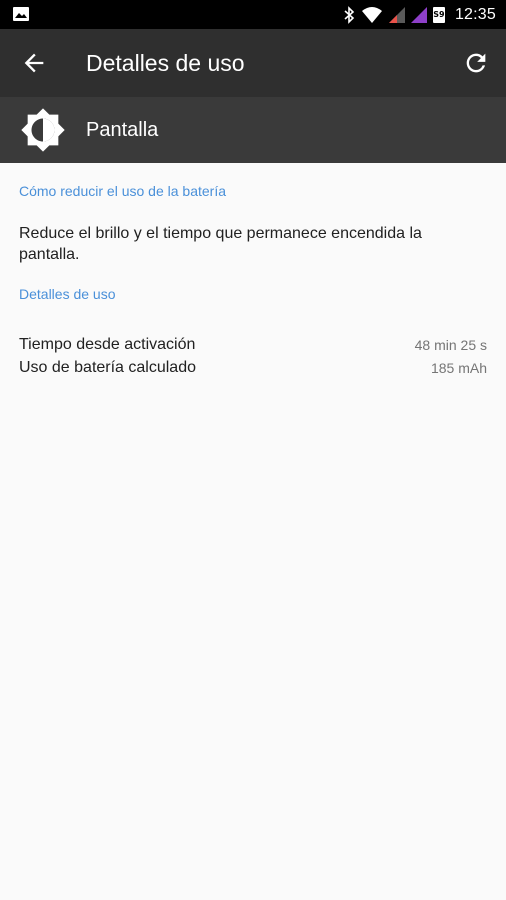 The width and height of the screenshot is (506, 900). Describe the element at coordinates (107, 344) in the screenshot. I see `usage-row-label: Tiempo desde activación` at that location.